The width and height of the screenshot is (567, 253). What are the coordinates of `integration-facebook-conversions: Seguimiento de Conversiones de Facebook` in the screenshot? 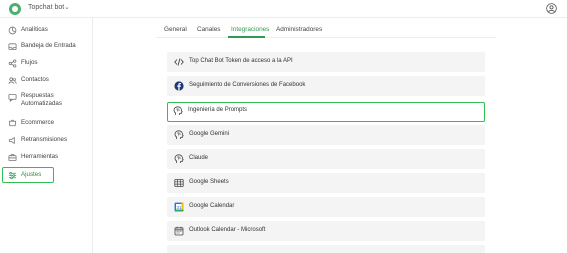 It's located at (326, 86).